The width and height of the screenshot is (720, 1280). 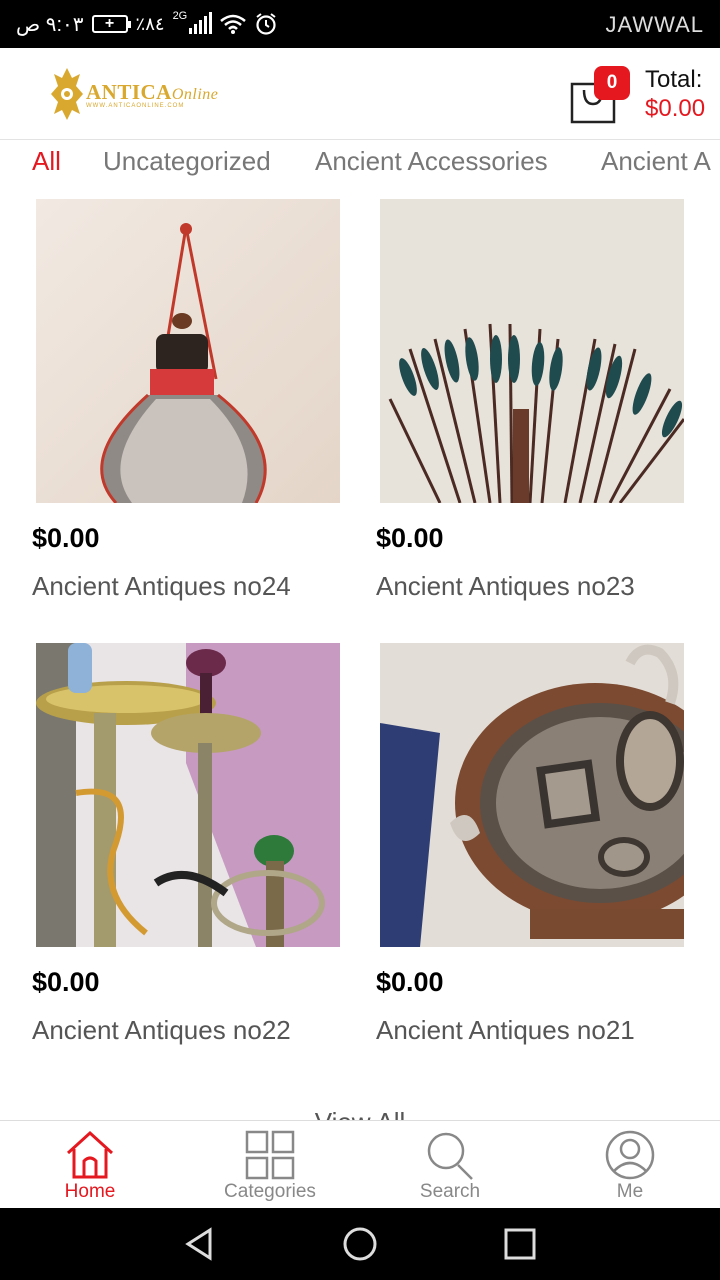 What do you see at coordinates (532, 795) in the screenshot?
I see `ornate-frame-image` at bounding box center [532, 795].